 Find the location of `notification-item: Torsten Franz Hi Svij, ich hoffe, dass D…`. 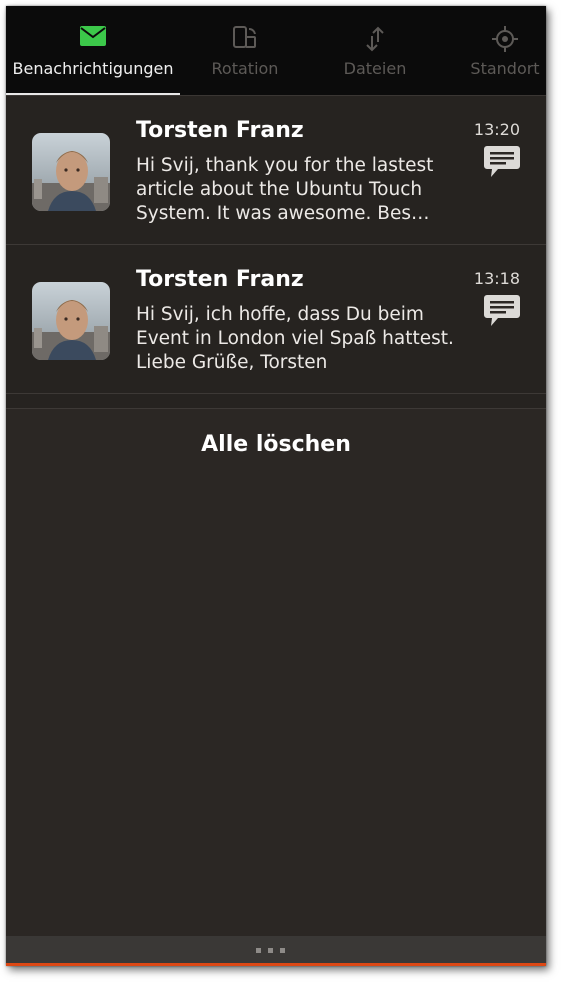

notification-item: Torsten Franz Hi Svij, ich hoffe, dass D… is located at coordinates (276, 319).